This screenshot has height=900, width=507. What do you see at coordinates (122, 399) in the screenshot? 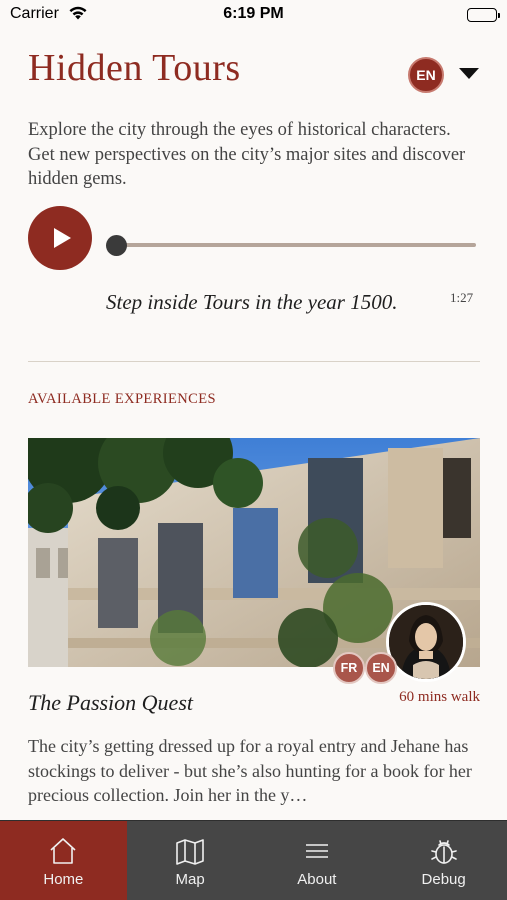
I see `section-heading: AVAILABLE EXPERIENCES` at bounding box center [122, 399].